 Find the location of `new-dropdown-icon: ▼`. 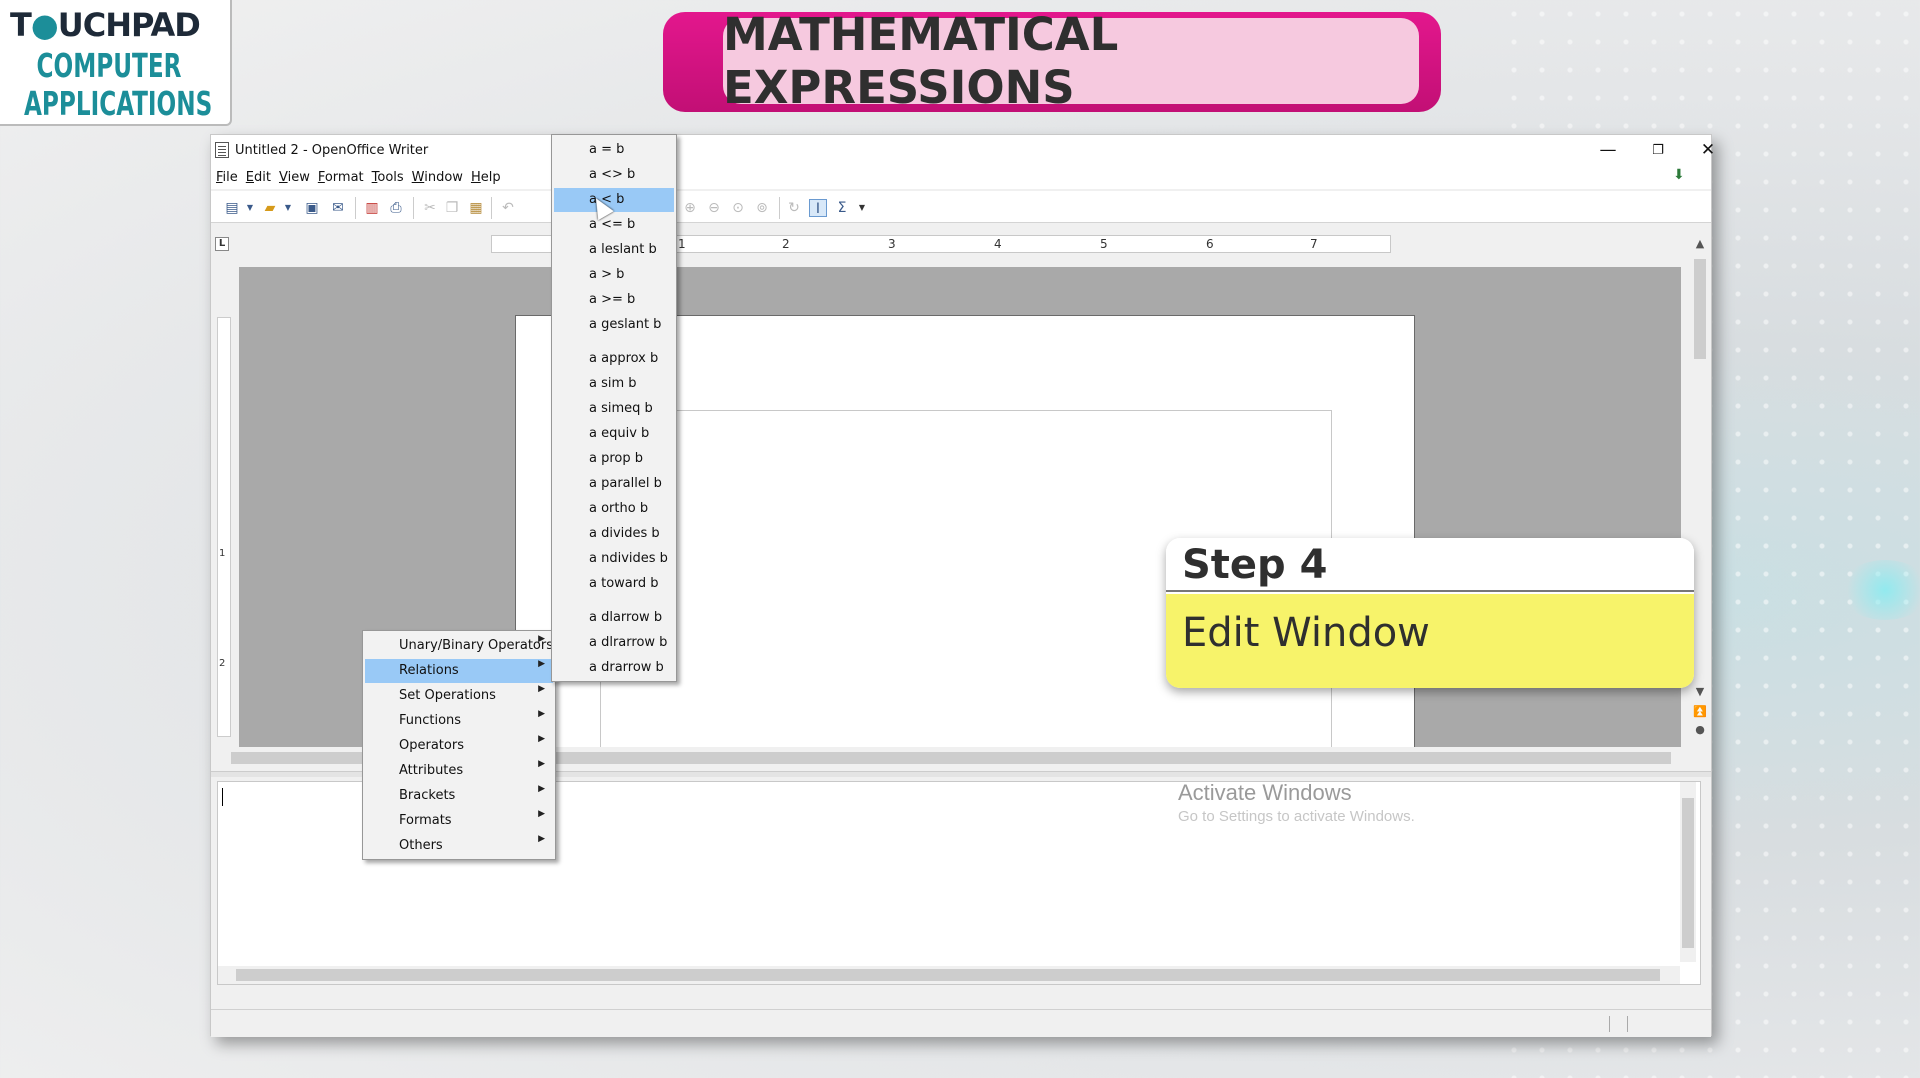

new-dropdown-icon: ▼ is located at coordinates (250, 208).